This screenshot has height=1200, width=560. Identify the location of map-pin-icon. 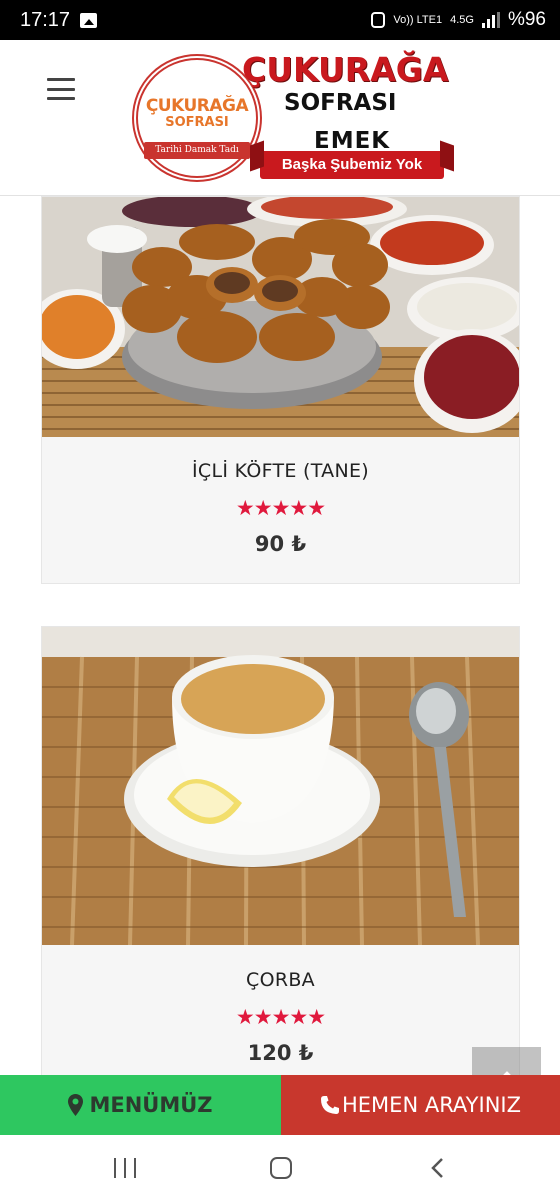
(76, 1105).